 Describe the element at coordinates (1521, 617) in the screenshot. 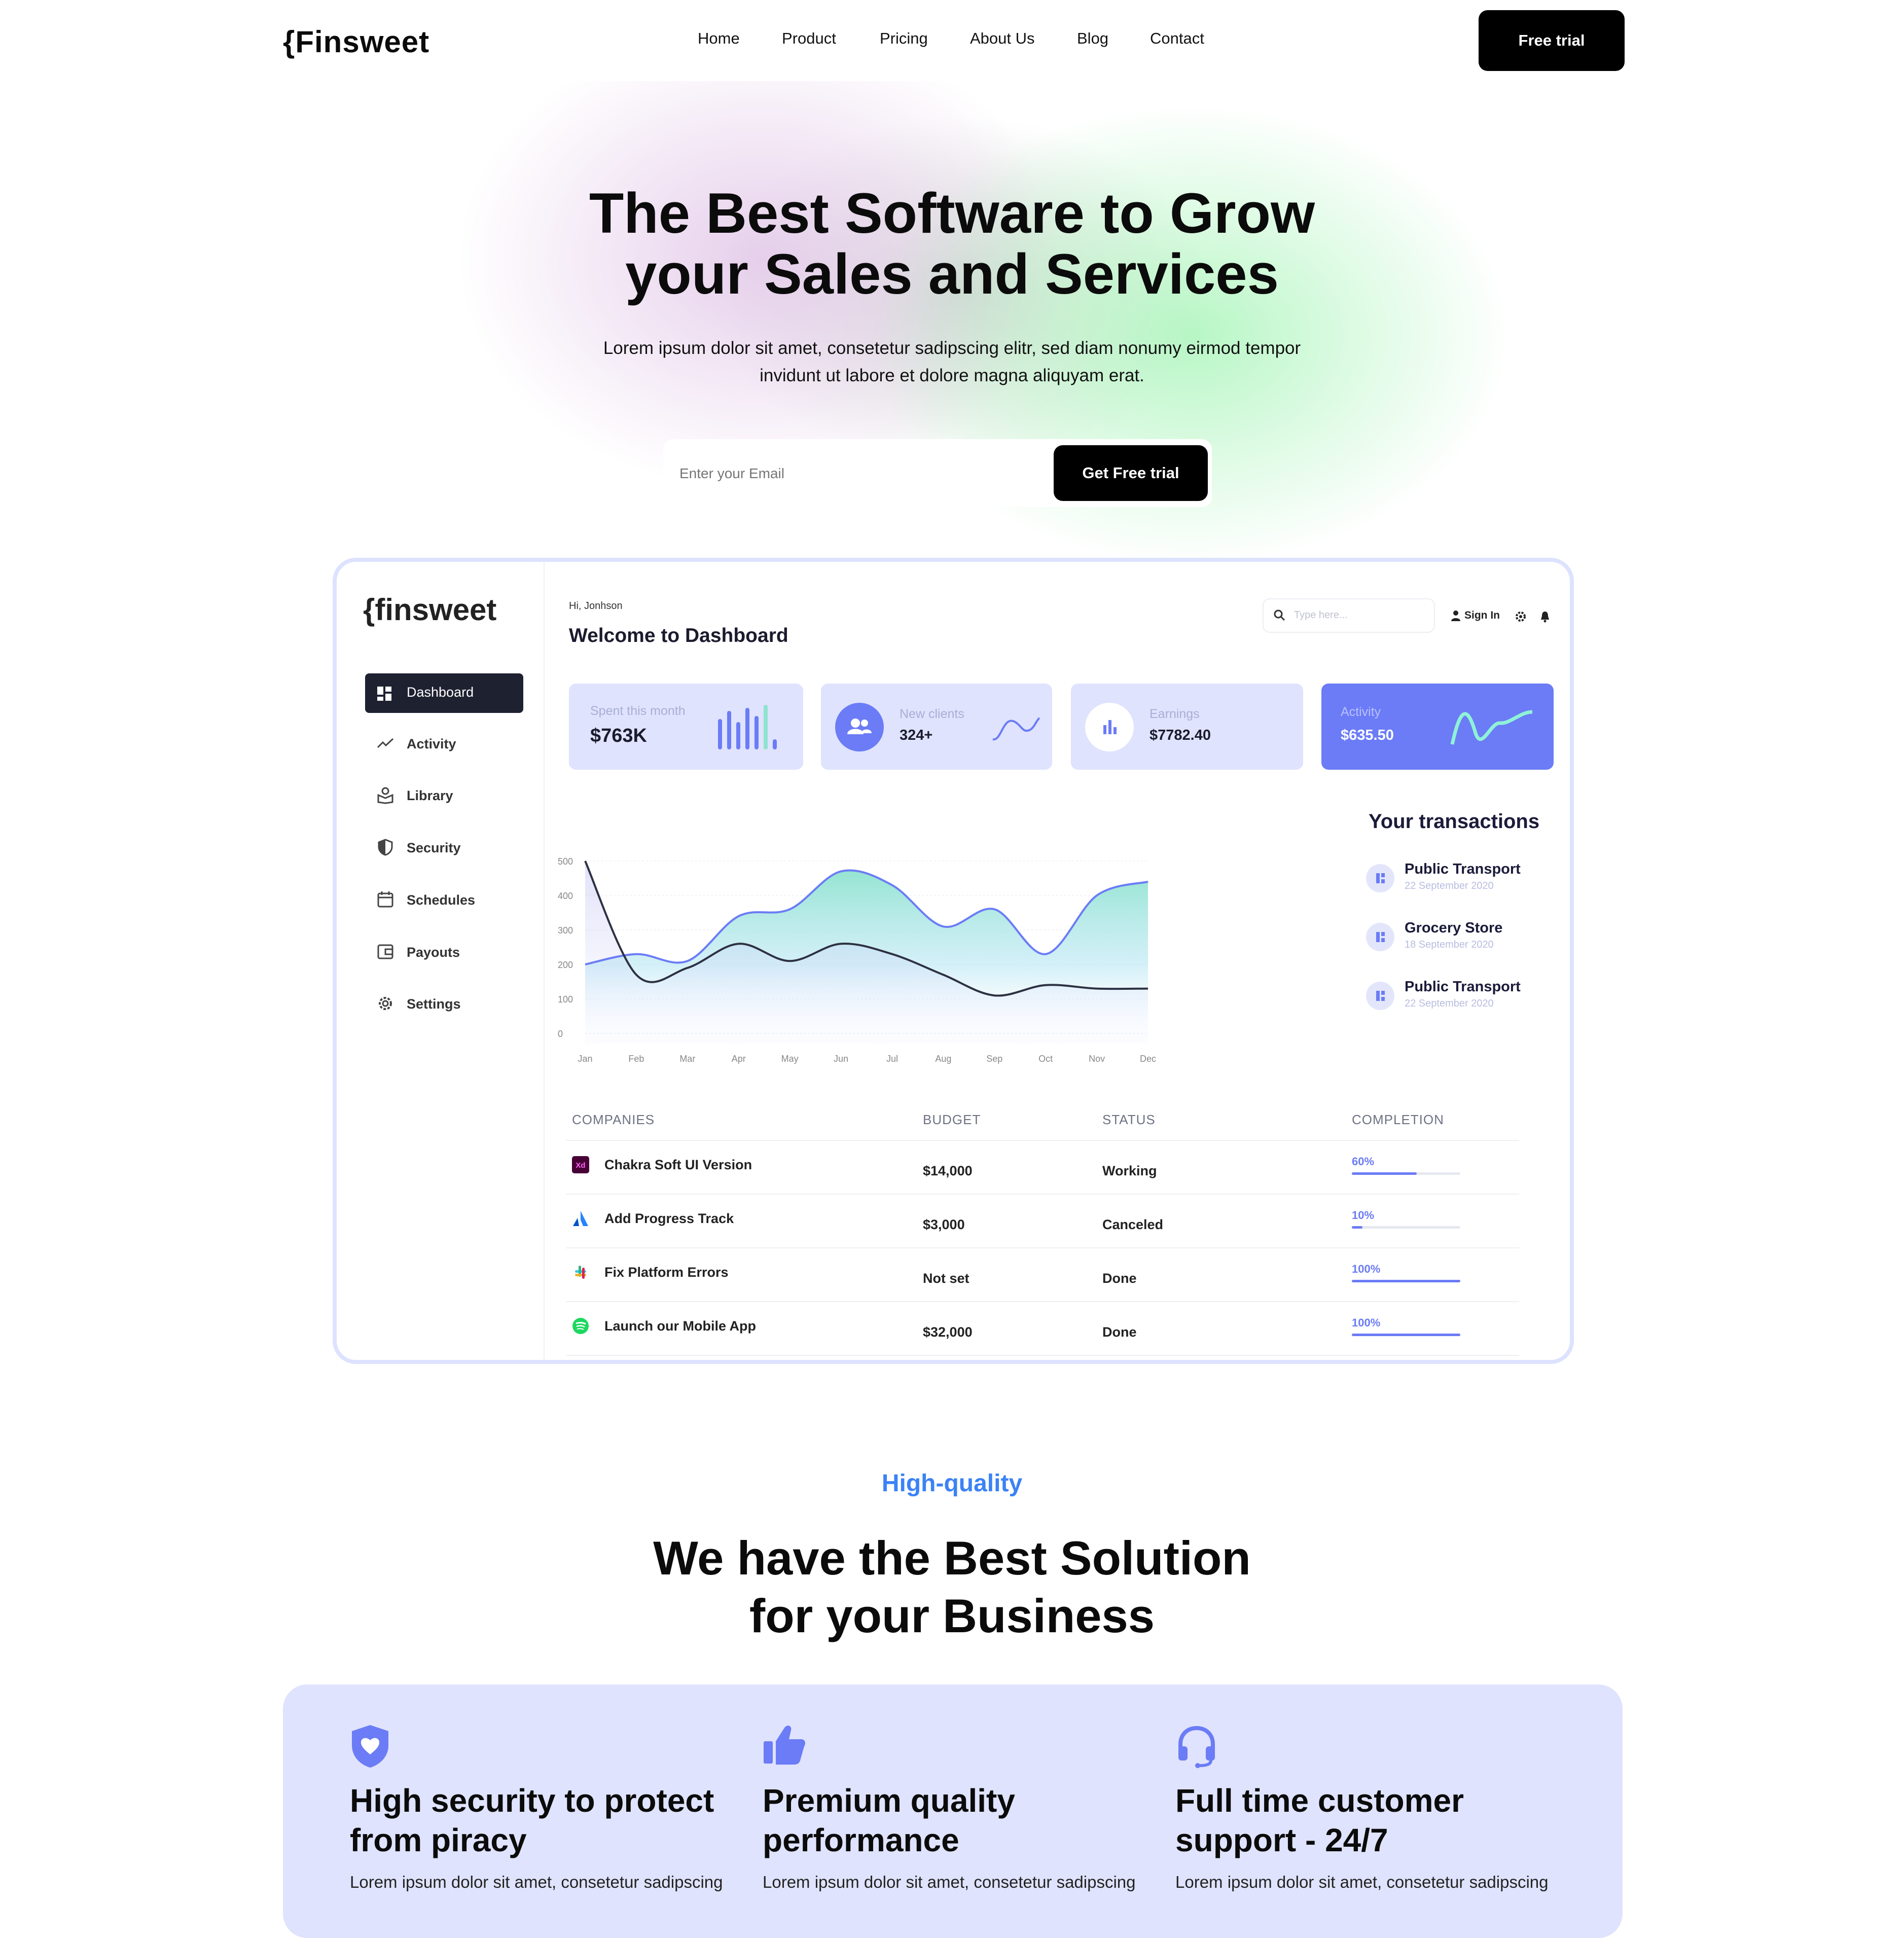

I see `settings-gear-icon` at that location.